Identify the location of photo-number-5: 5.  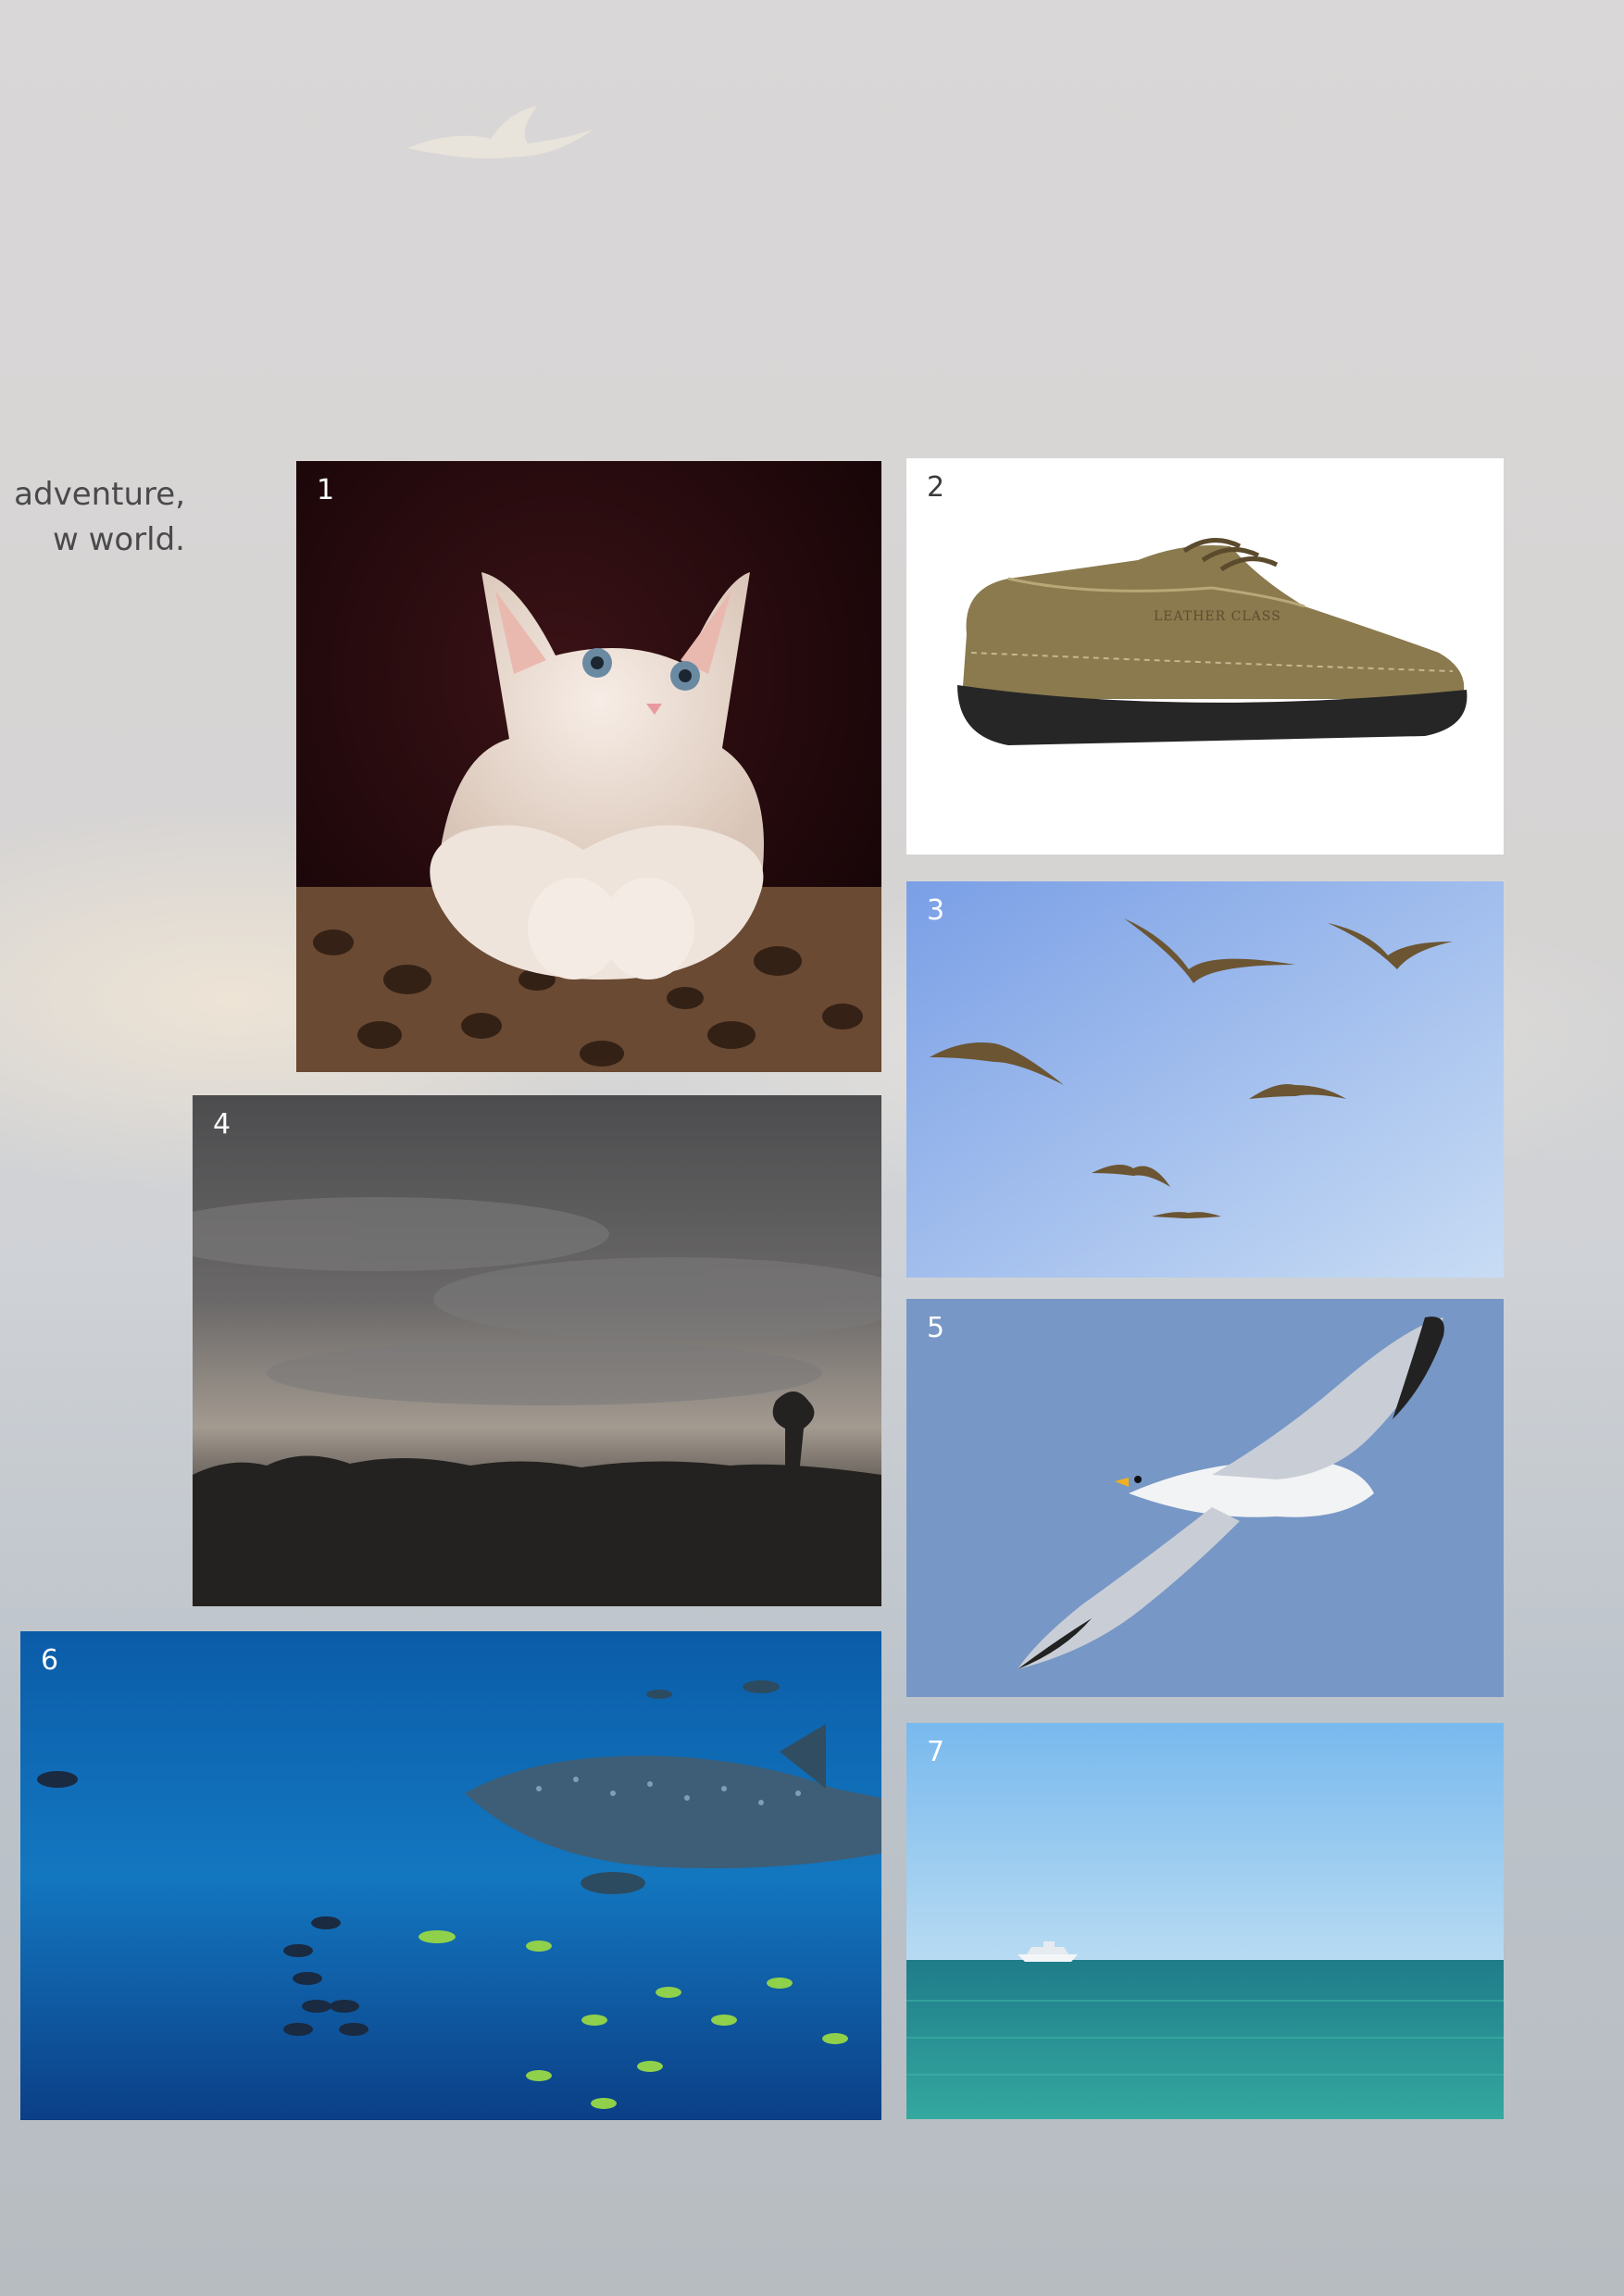
(936, 1328).